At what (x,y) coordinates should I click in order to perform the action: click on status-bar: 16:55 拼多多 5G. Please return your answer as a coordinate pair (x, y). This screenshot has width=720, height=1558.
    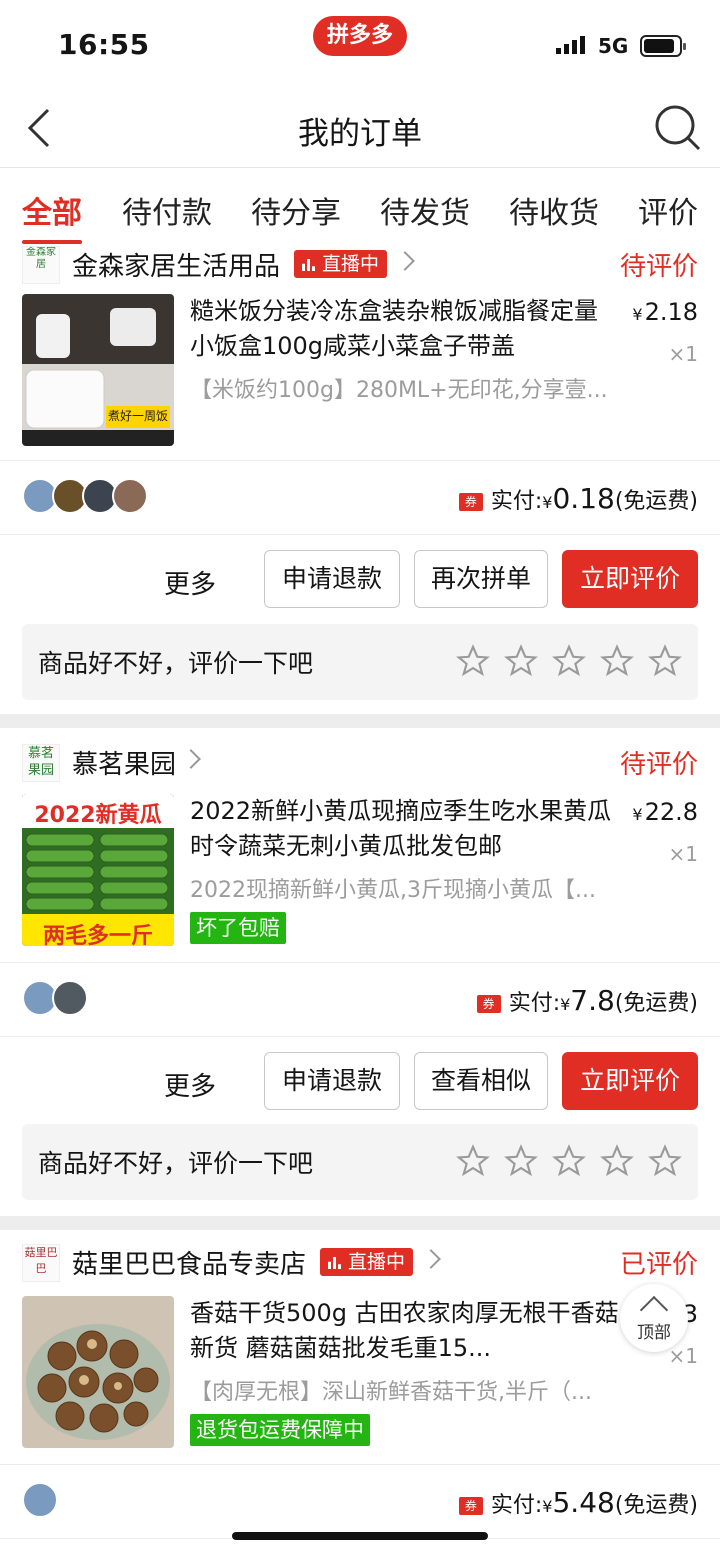
    Looking at the image, I should click on (360, 45).